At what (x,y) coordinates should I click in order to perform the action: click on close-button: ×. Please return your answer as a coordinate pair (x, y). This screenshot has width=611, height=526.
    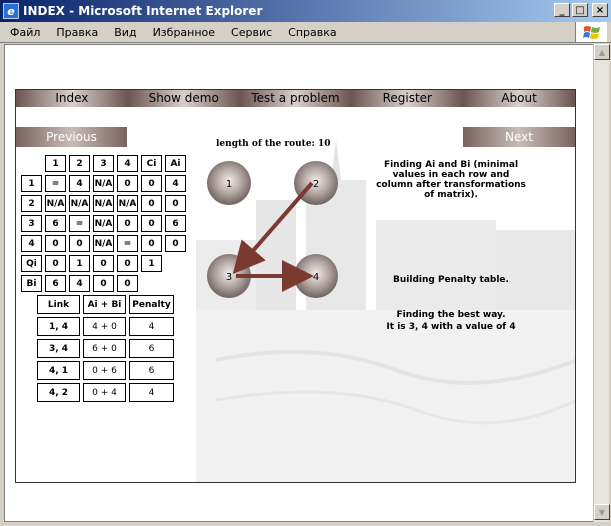
    Looking at the image, I should click on (600, 10).